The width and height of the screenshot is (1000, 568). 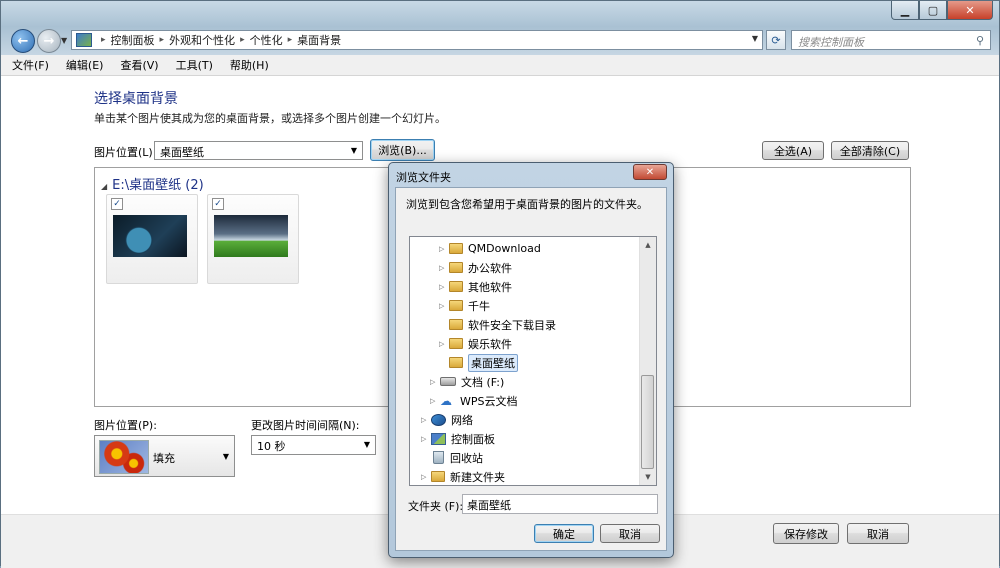 I want to click on cancel-button: 取消, so click(x=878, y=533).